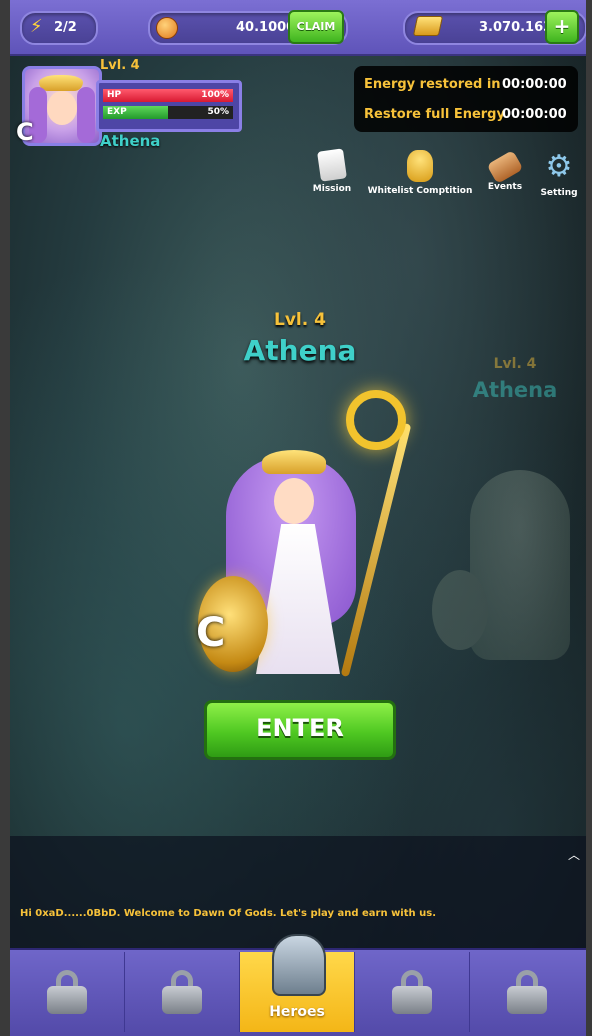 This screenshot has width=592, height=1036. I want to click on hero-card-main: Lvl. 4 Athena, so click(300, 338).